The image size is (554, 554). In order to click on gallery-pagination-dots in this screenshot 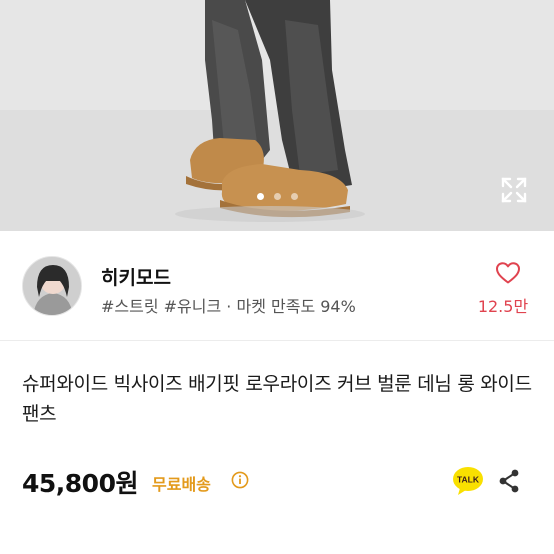, I will do `click(277, 196)`.